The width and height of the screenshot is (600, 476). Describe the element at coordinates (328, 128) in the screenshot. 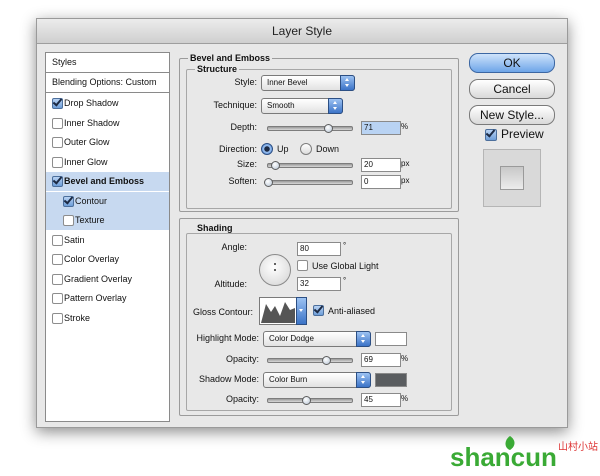

I see `depth-slider-thumb` at that location.